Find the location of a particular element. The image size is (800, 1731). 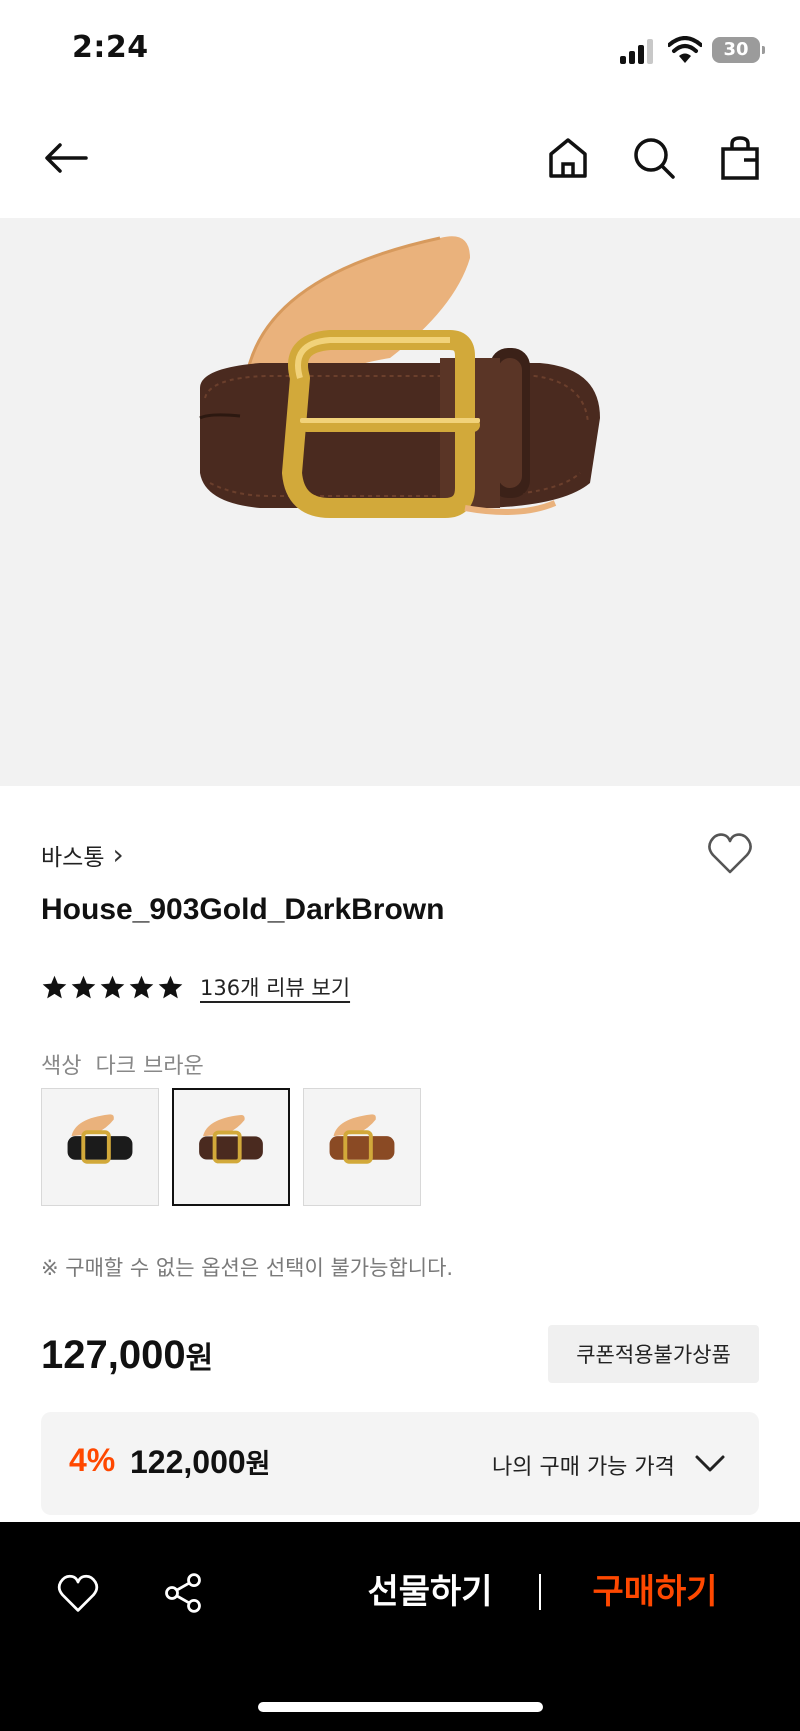

belt-thumbnail-black is located at coordinates (100, 1139).